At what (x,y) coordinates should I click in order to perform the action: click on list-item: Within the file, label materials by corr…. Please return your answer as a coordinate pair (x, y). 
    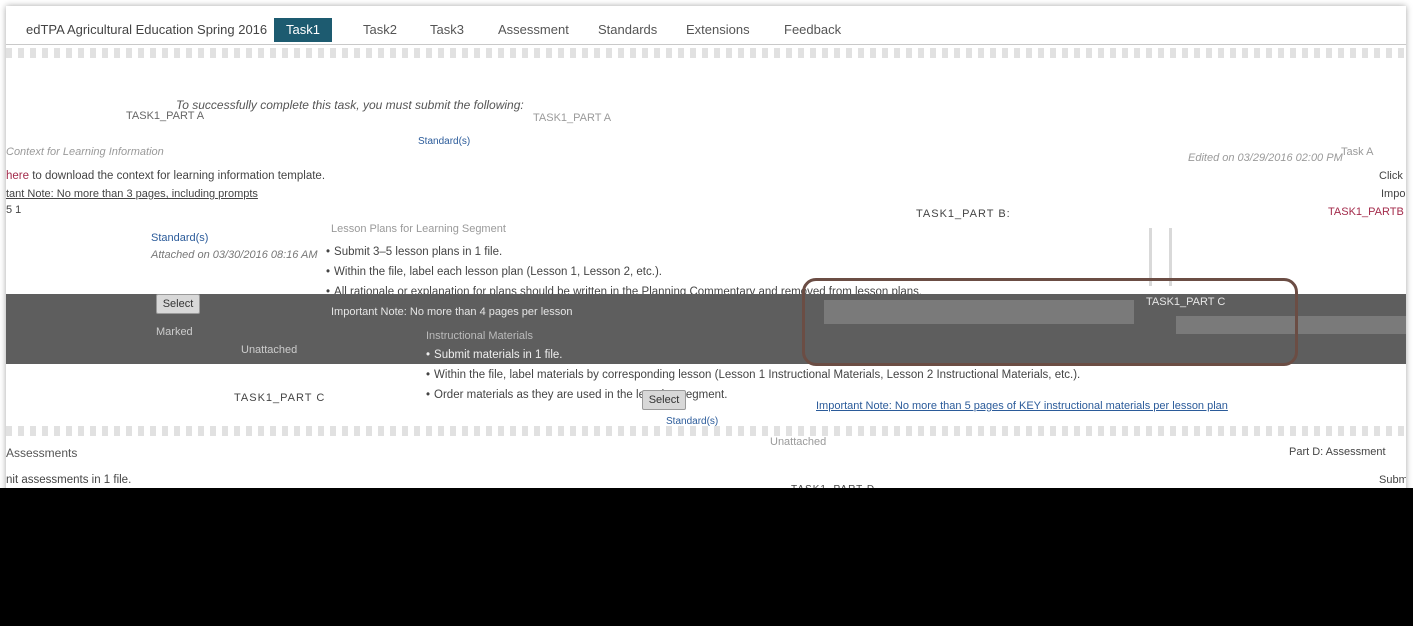
    Looking at the image, I should click on (753, 375).